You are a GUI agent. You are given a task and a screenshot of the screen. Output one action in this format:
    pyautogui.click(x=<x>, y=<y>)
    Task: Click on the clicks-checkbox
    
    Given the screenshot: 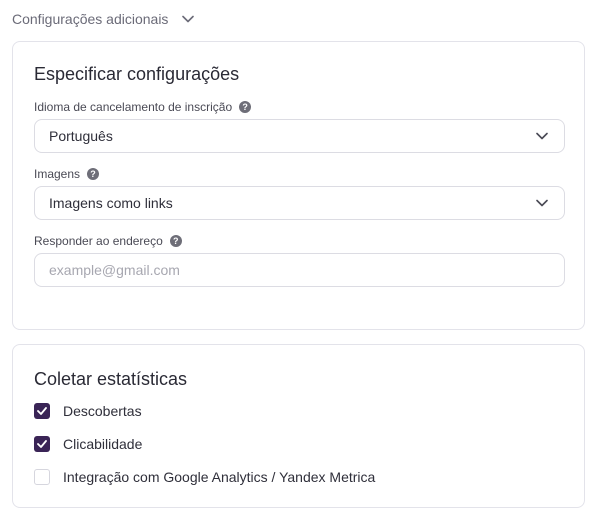 What is the action you would take?
    pyautogui.click(x=42, y=444)
    